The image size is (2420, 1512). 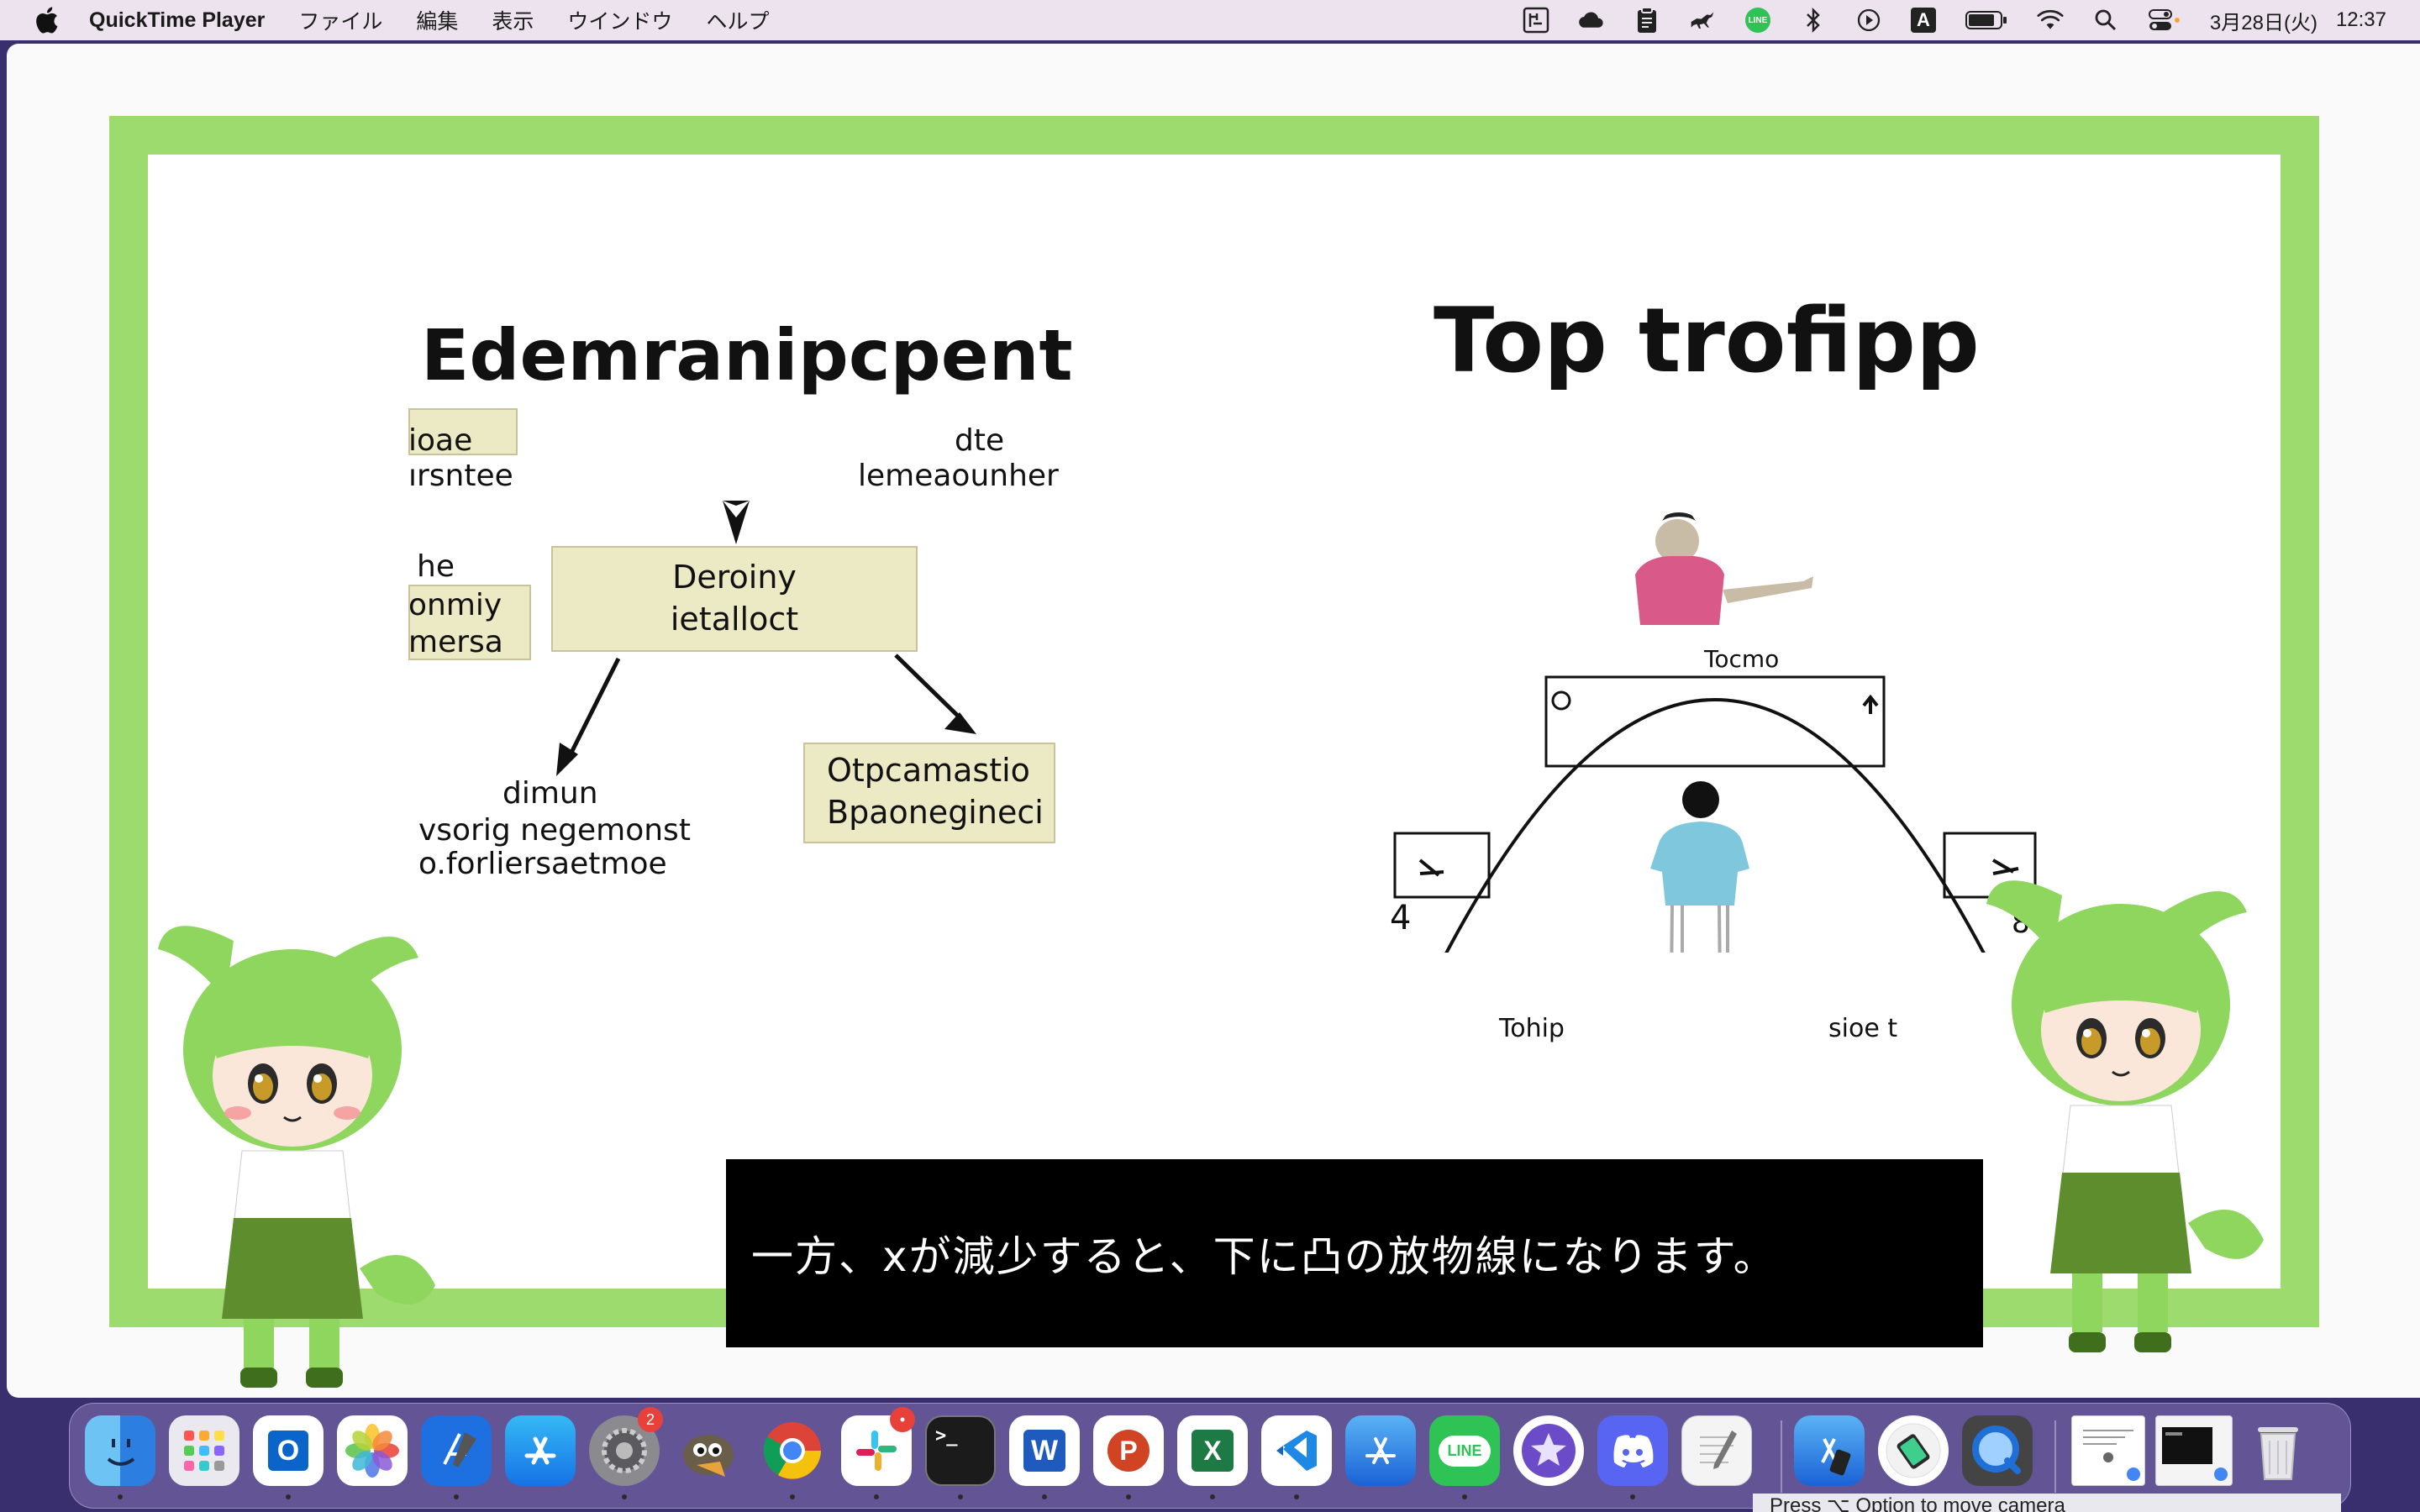 What do you see at coordinates (1868, 20) in the screenshot?
I see `play-icon` at bounding box center [1868, 20].